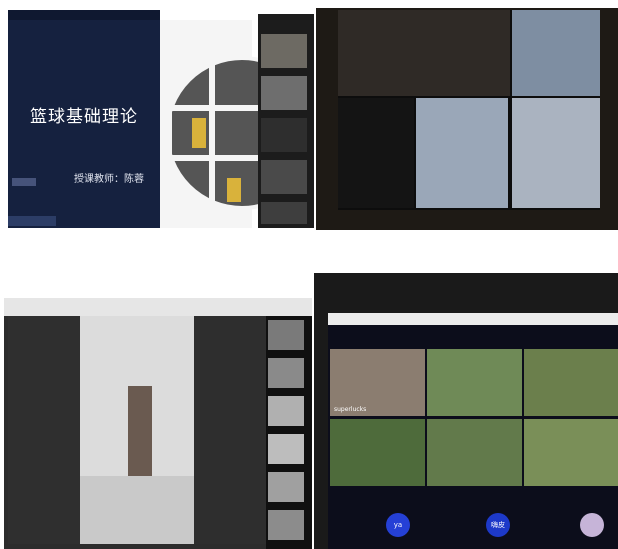  Describe the element at coordinates (109, 179) in the screenshot. I see `slide-teacher: 授课教师：陈蓉` at that location.